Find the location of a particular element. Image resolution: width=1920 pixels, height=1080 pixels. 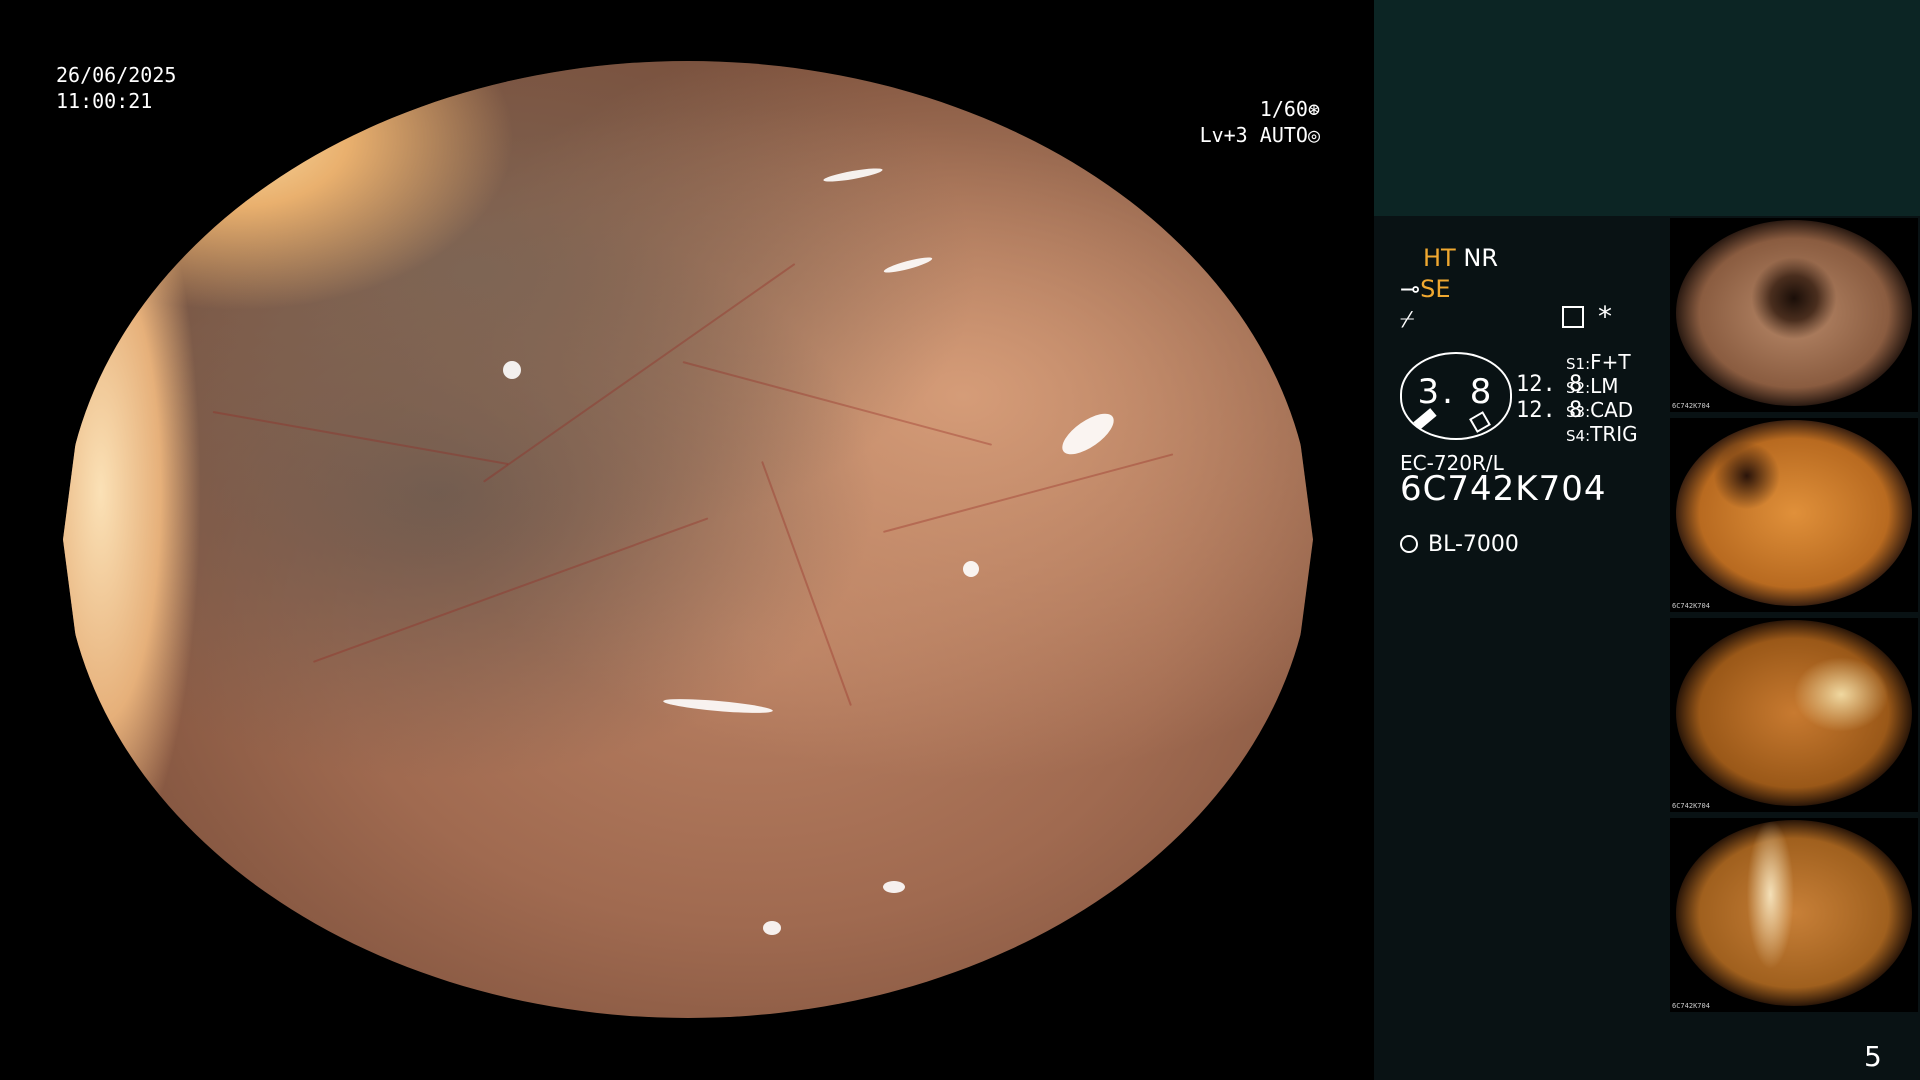

s3-key: S3: is located at coordinates (1578, 412).